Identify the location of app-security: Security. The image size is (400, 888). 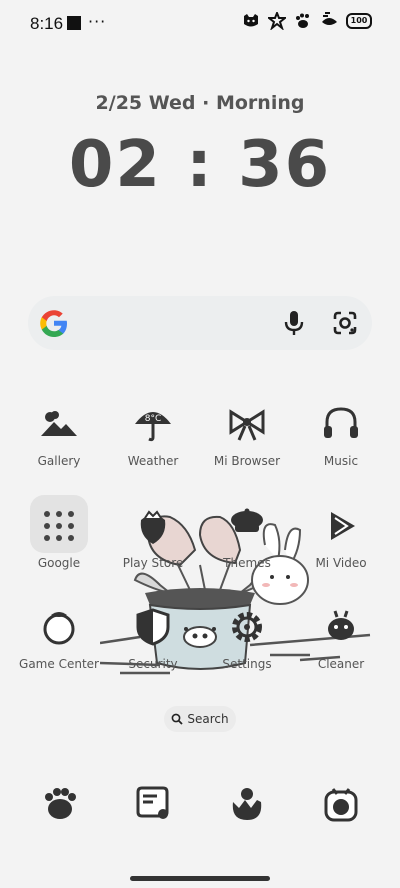
(153, 639).